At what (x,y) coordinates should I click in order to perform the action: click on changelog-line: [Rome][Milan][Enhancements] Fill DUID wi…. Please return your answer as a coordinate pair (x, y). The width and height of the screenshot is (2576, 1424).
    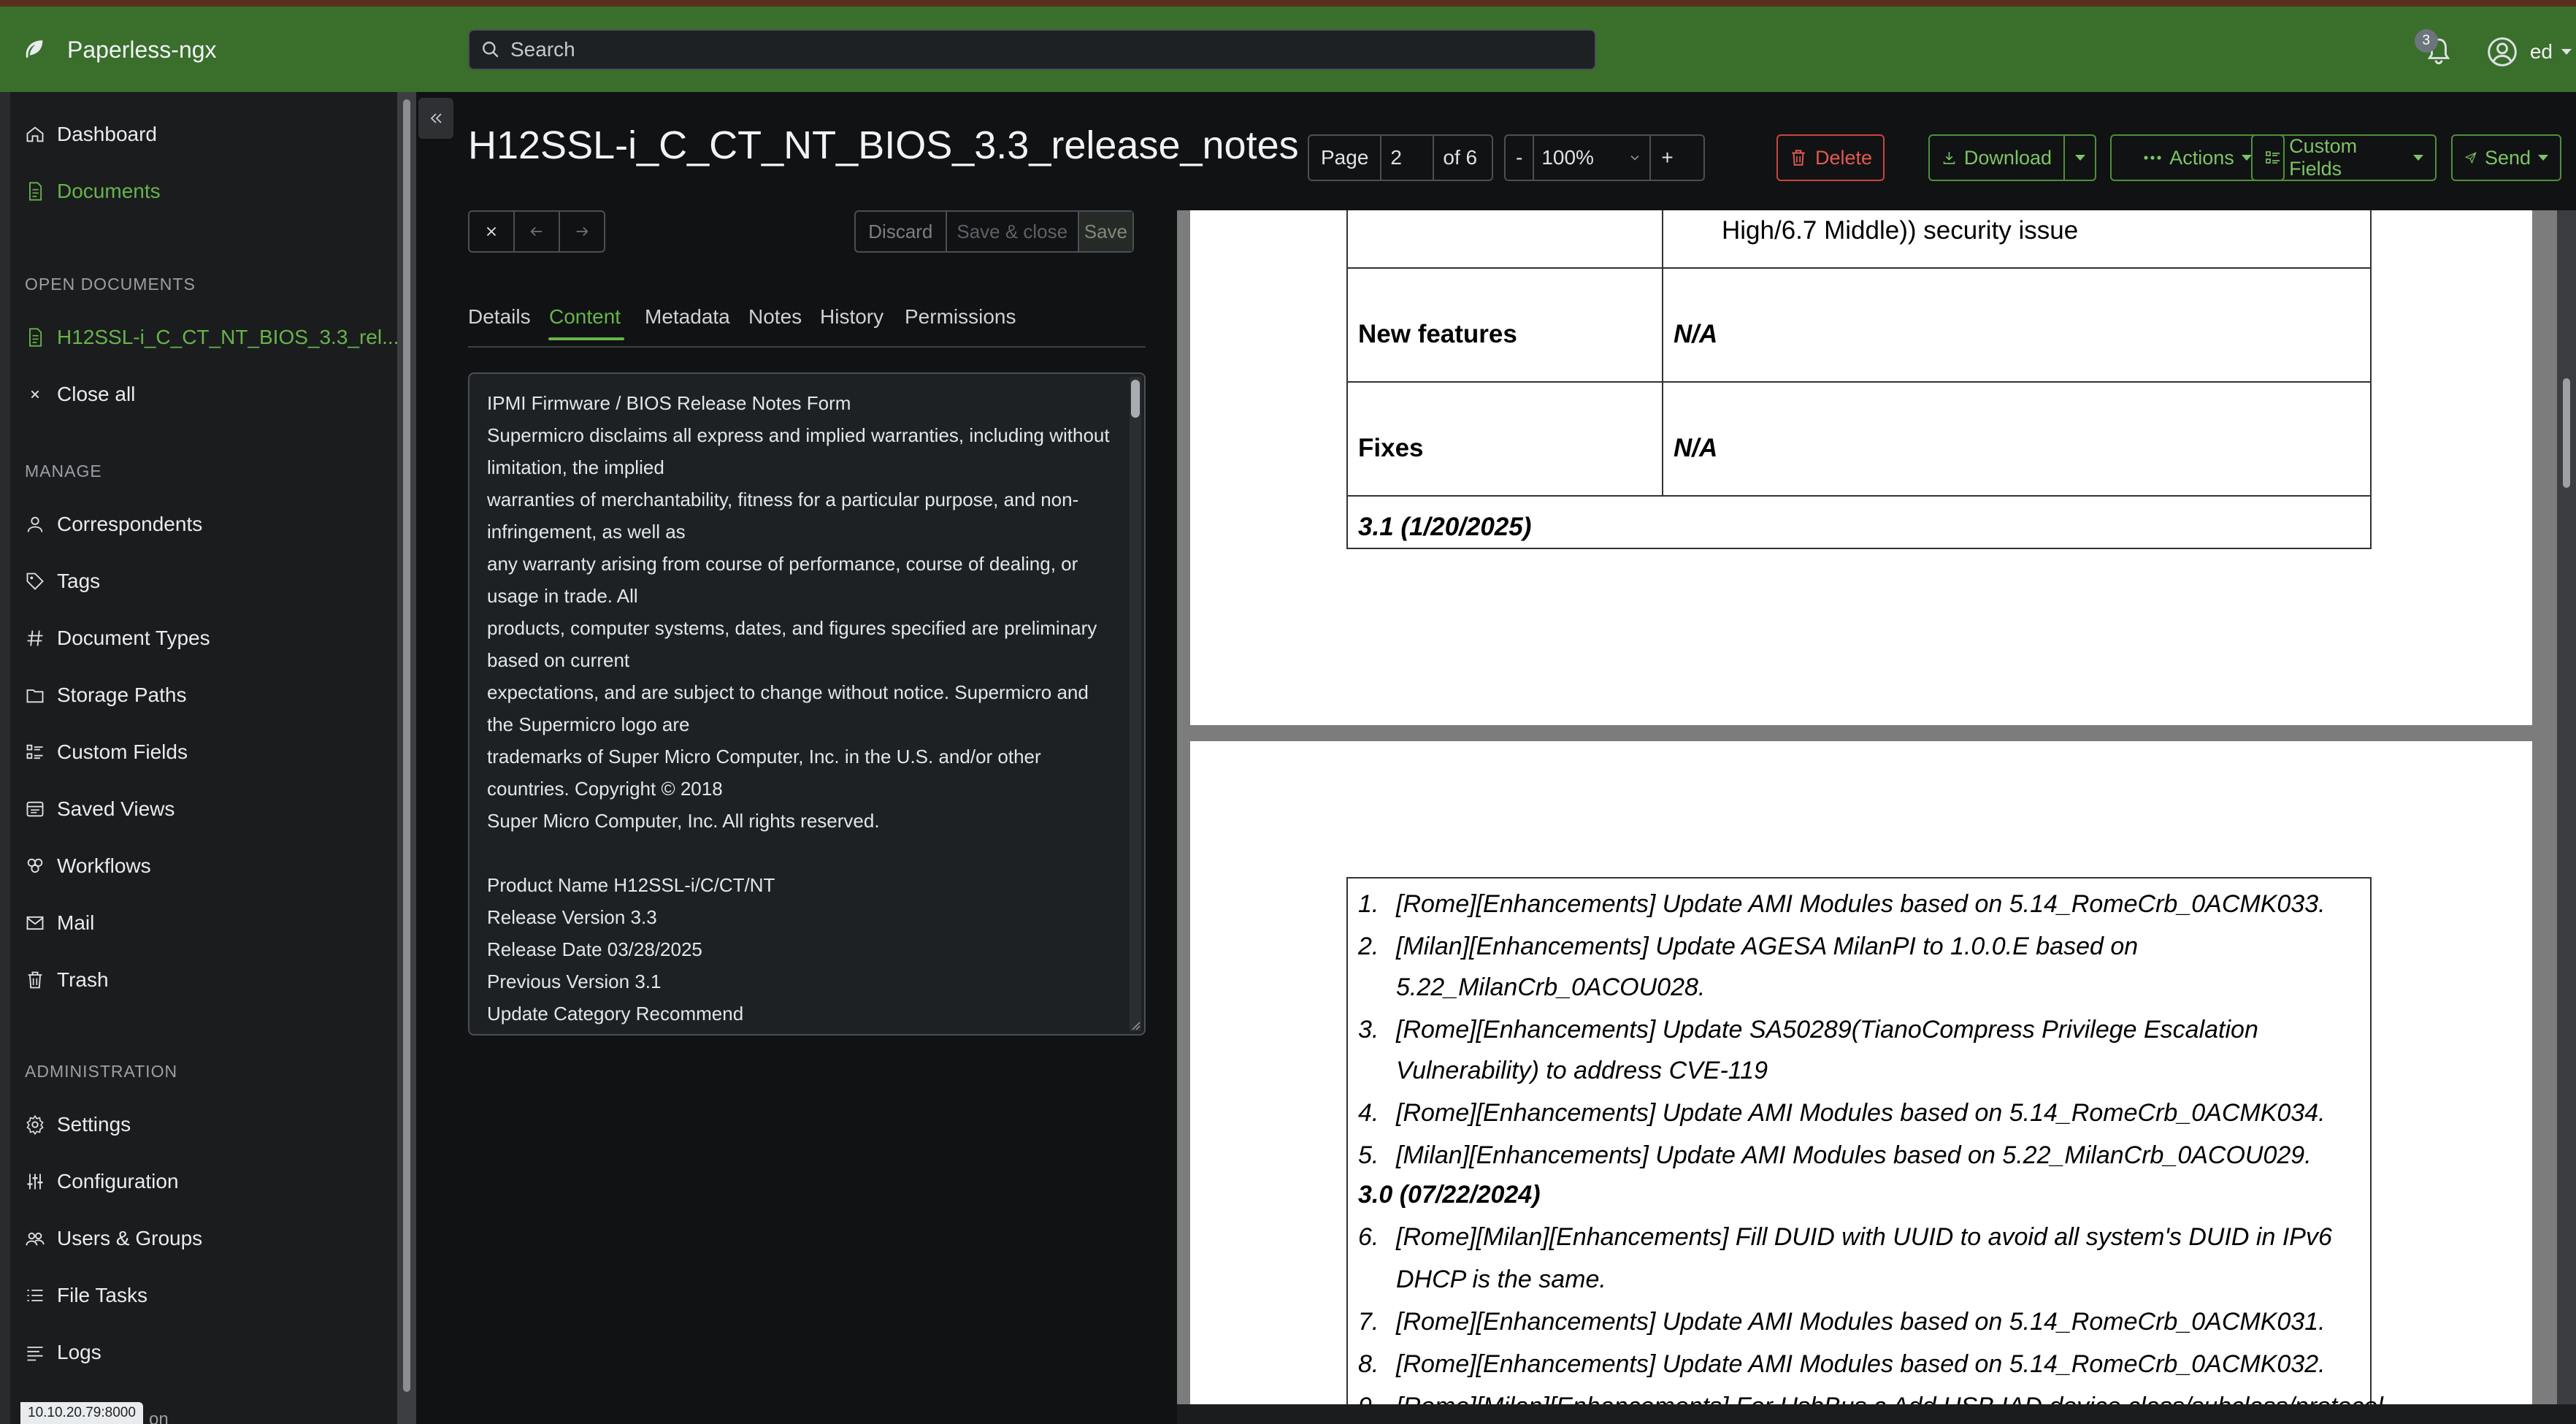
    Looking at the image, I should click on (1864, 1237).